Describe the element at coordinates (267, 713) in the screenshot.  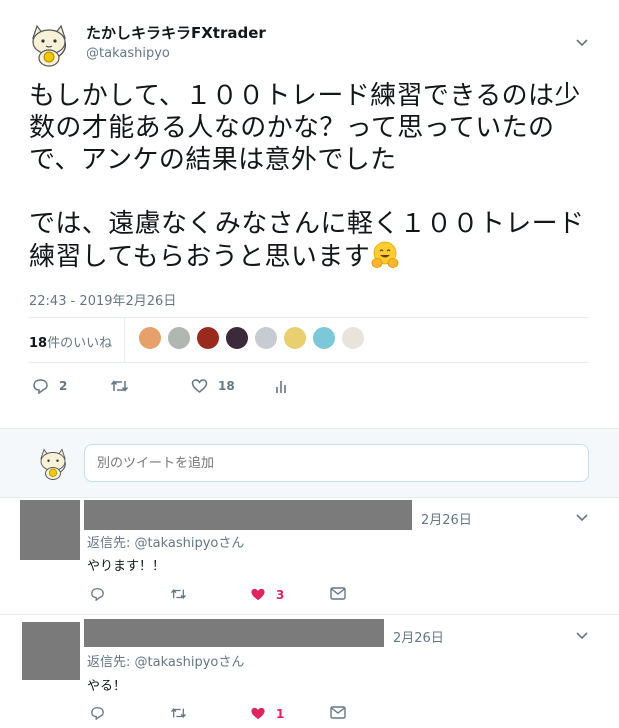
I see `like-button: 1` at that location.